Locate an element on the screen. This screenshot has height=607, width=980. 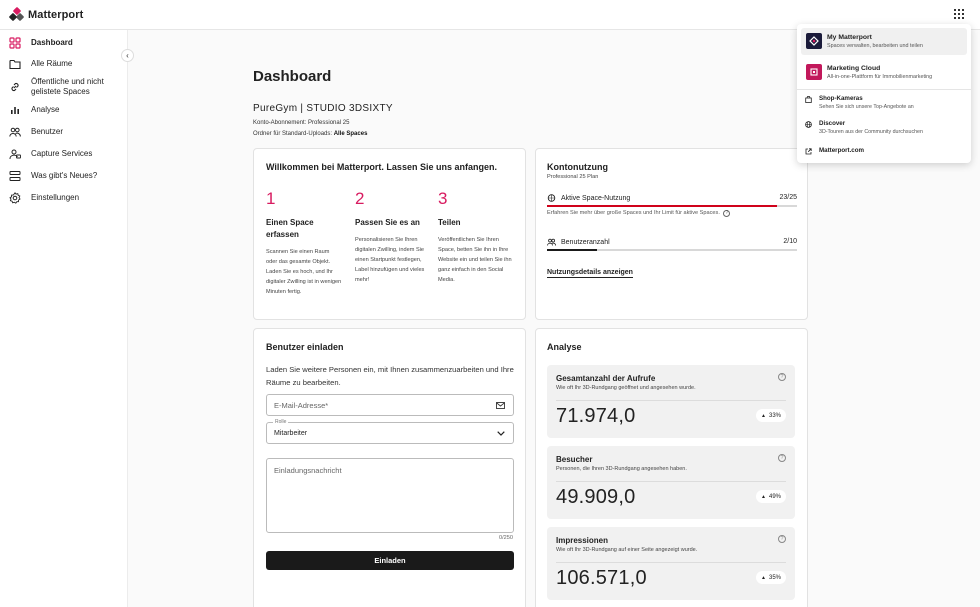
upload-folder-line: Ordner für Standard-Uploads: Alle Spaces is located at coordinates (310, 134).